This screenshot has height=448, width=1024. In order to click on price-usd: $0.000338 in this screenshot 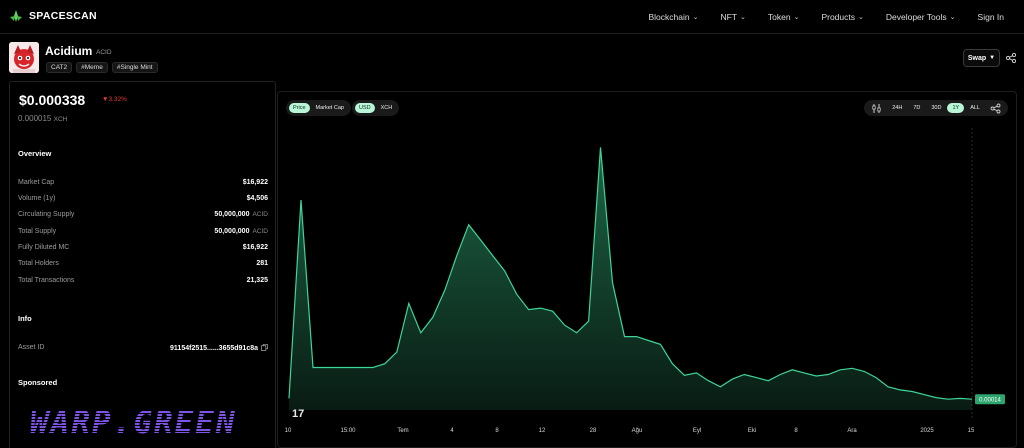, I will do `click(52, 100)`.